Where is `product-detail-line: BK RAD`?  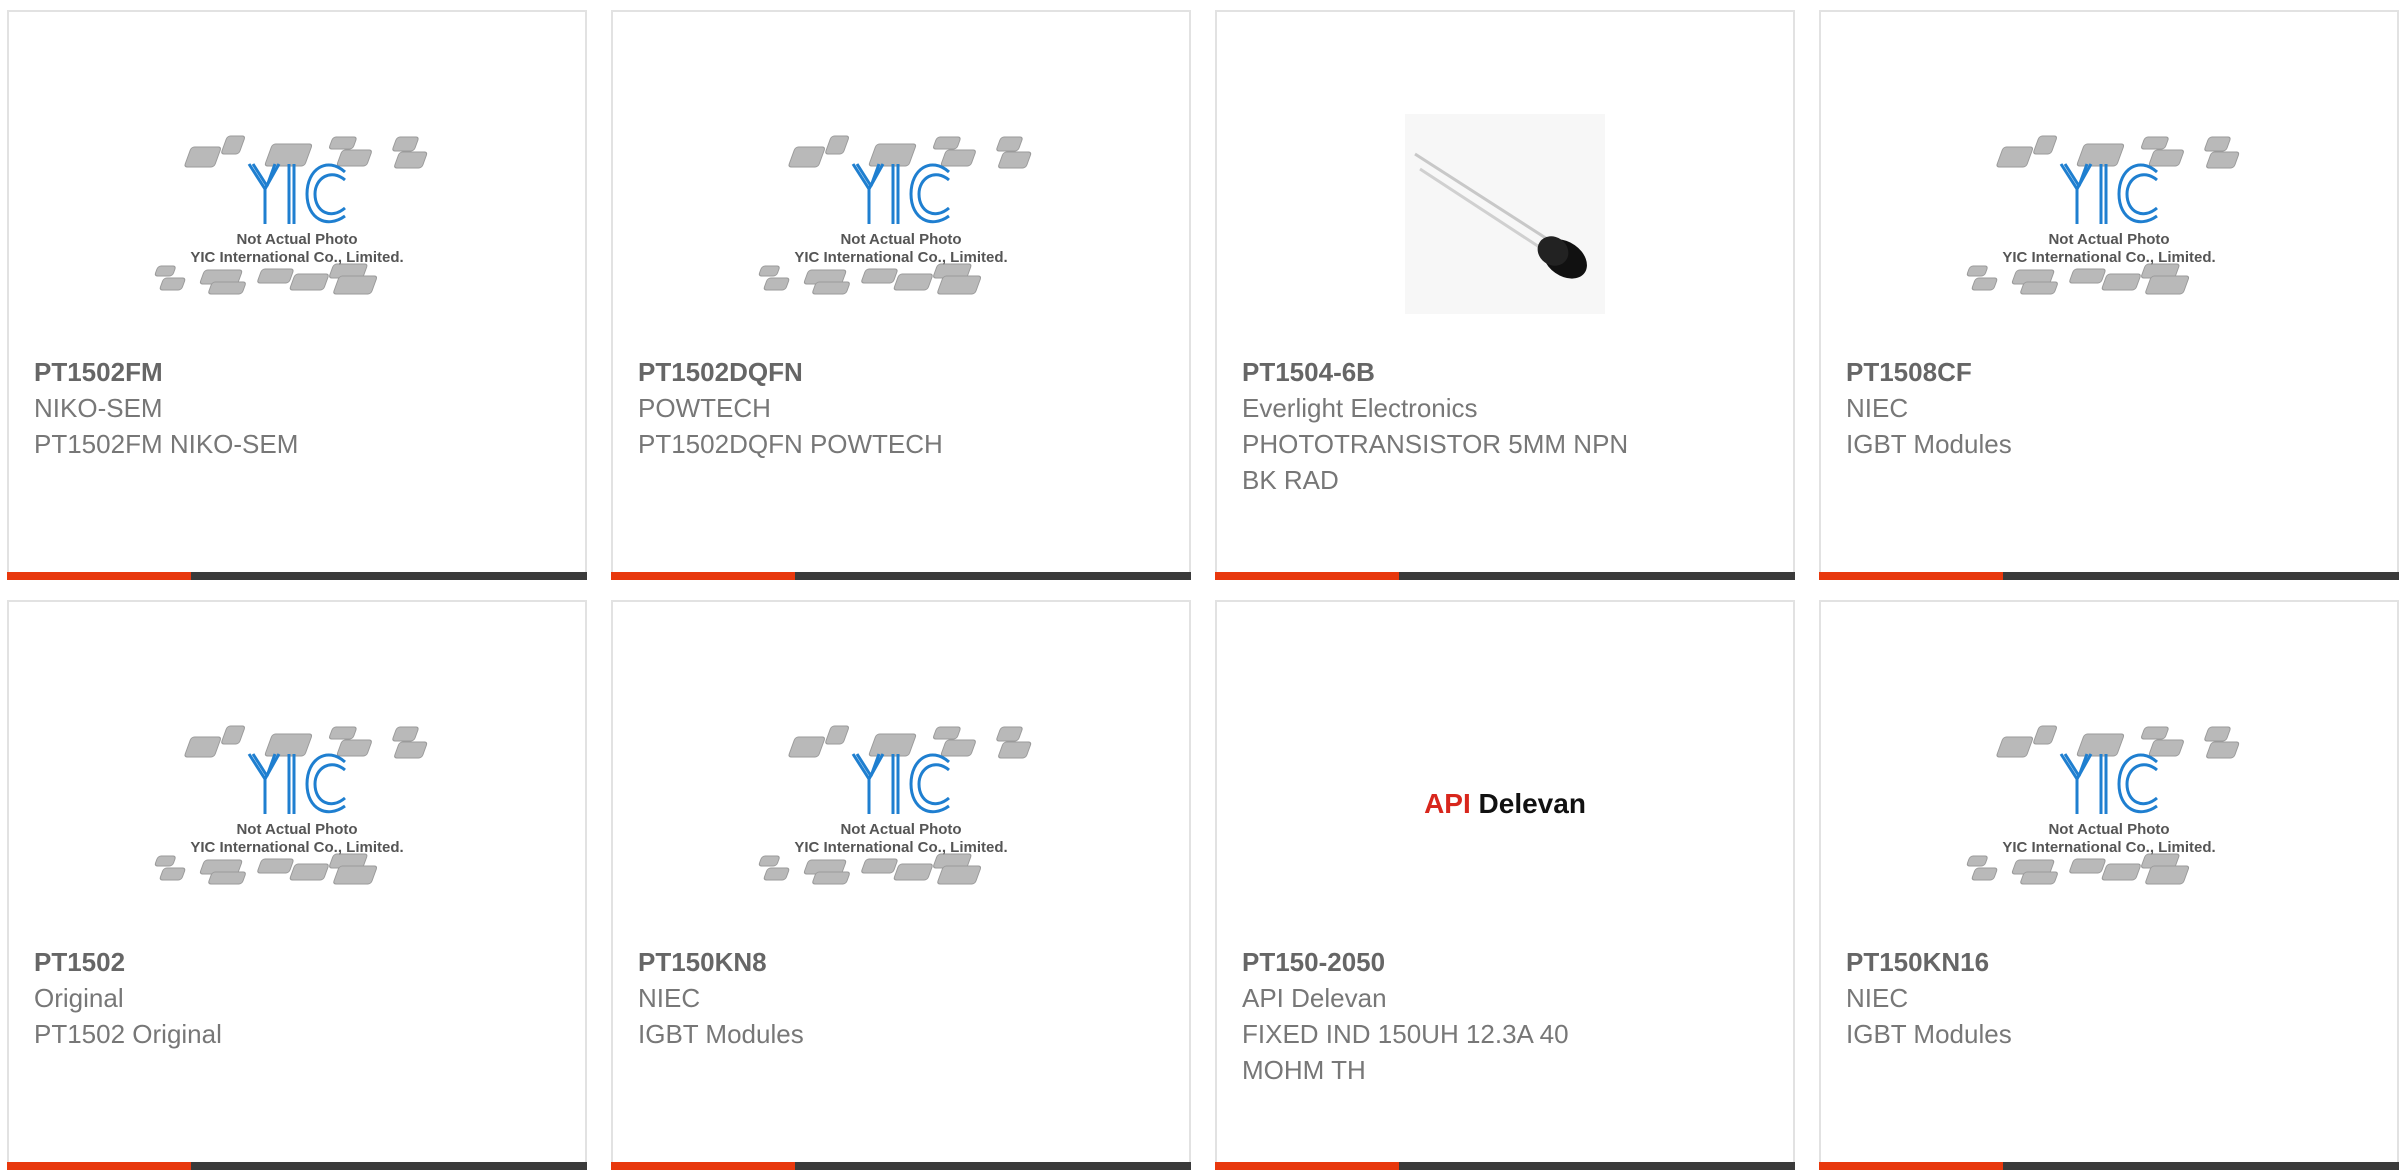 product-detail-line: BK RAD is located at coordinates (1290, 480).